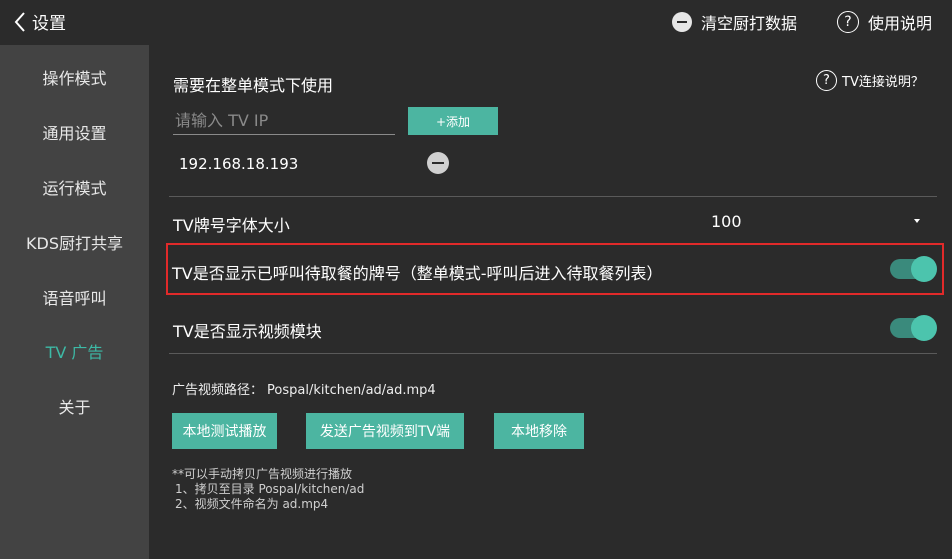  What do you see at coordinates (476, 22) in the screenshot?
I see `top-bar: 设置 清空厨打数据 ? 使用说明` at bounding box center [476, 22].